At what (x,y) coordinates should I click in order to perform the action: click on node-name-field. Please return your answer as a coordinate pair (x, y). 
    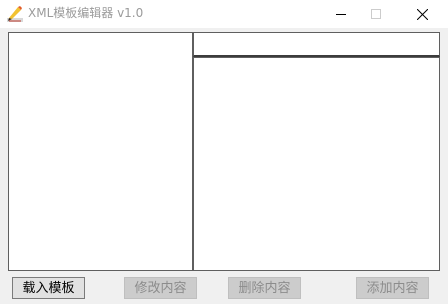
    Looking at the image, I should click on (316, 44).